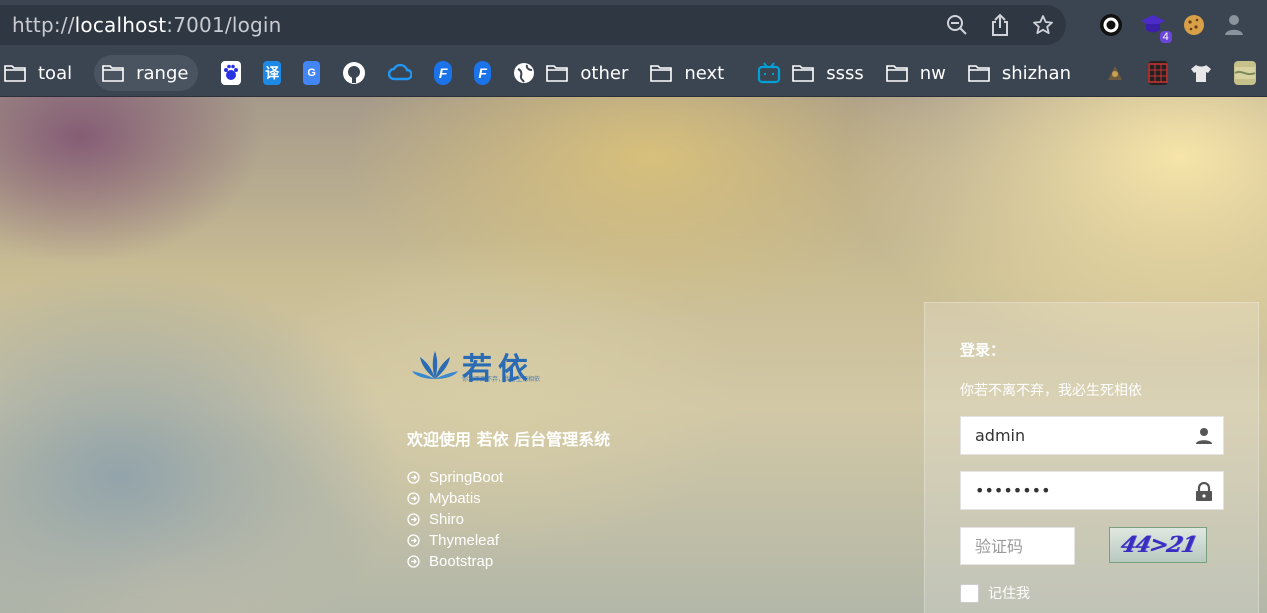 The image size is (1267, 613). Describe the element at coordinates (833, 73) in the screenshot. I see `bookmark-folder-ssss: ssss` at that location.